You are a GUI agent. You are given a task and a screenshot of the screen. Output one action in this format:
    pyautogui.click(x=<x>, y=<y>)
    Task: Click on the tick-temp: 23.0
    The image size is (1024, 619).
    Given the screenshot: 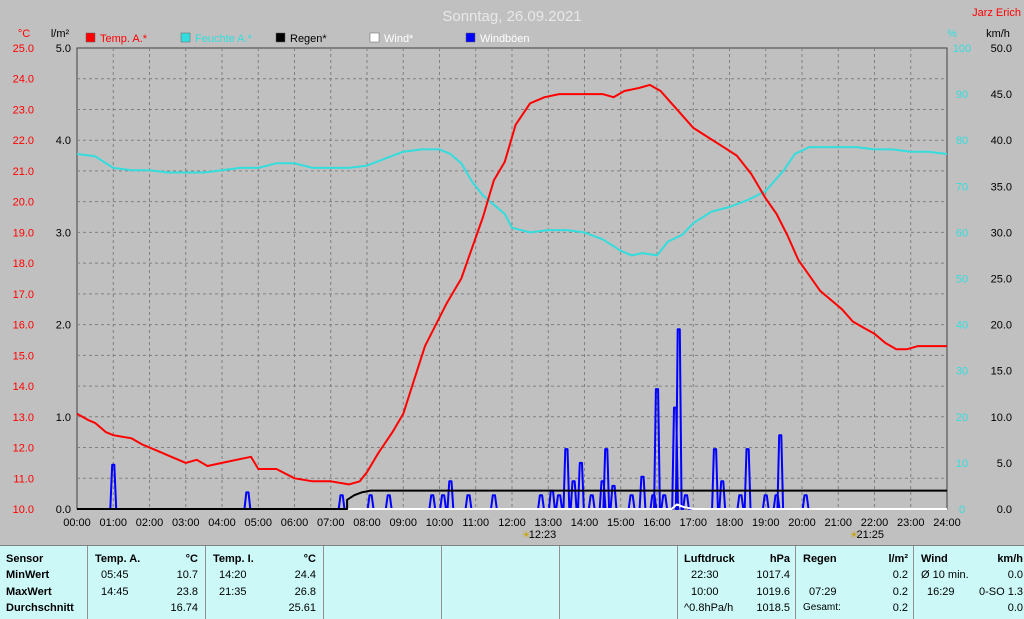 What is the action you would take?
    pyautogui.click(x=23, y=110)
    